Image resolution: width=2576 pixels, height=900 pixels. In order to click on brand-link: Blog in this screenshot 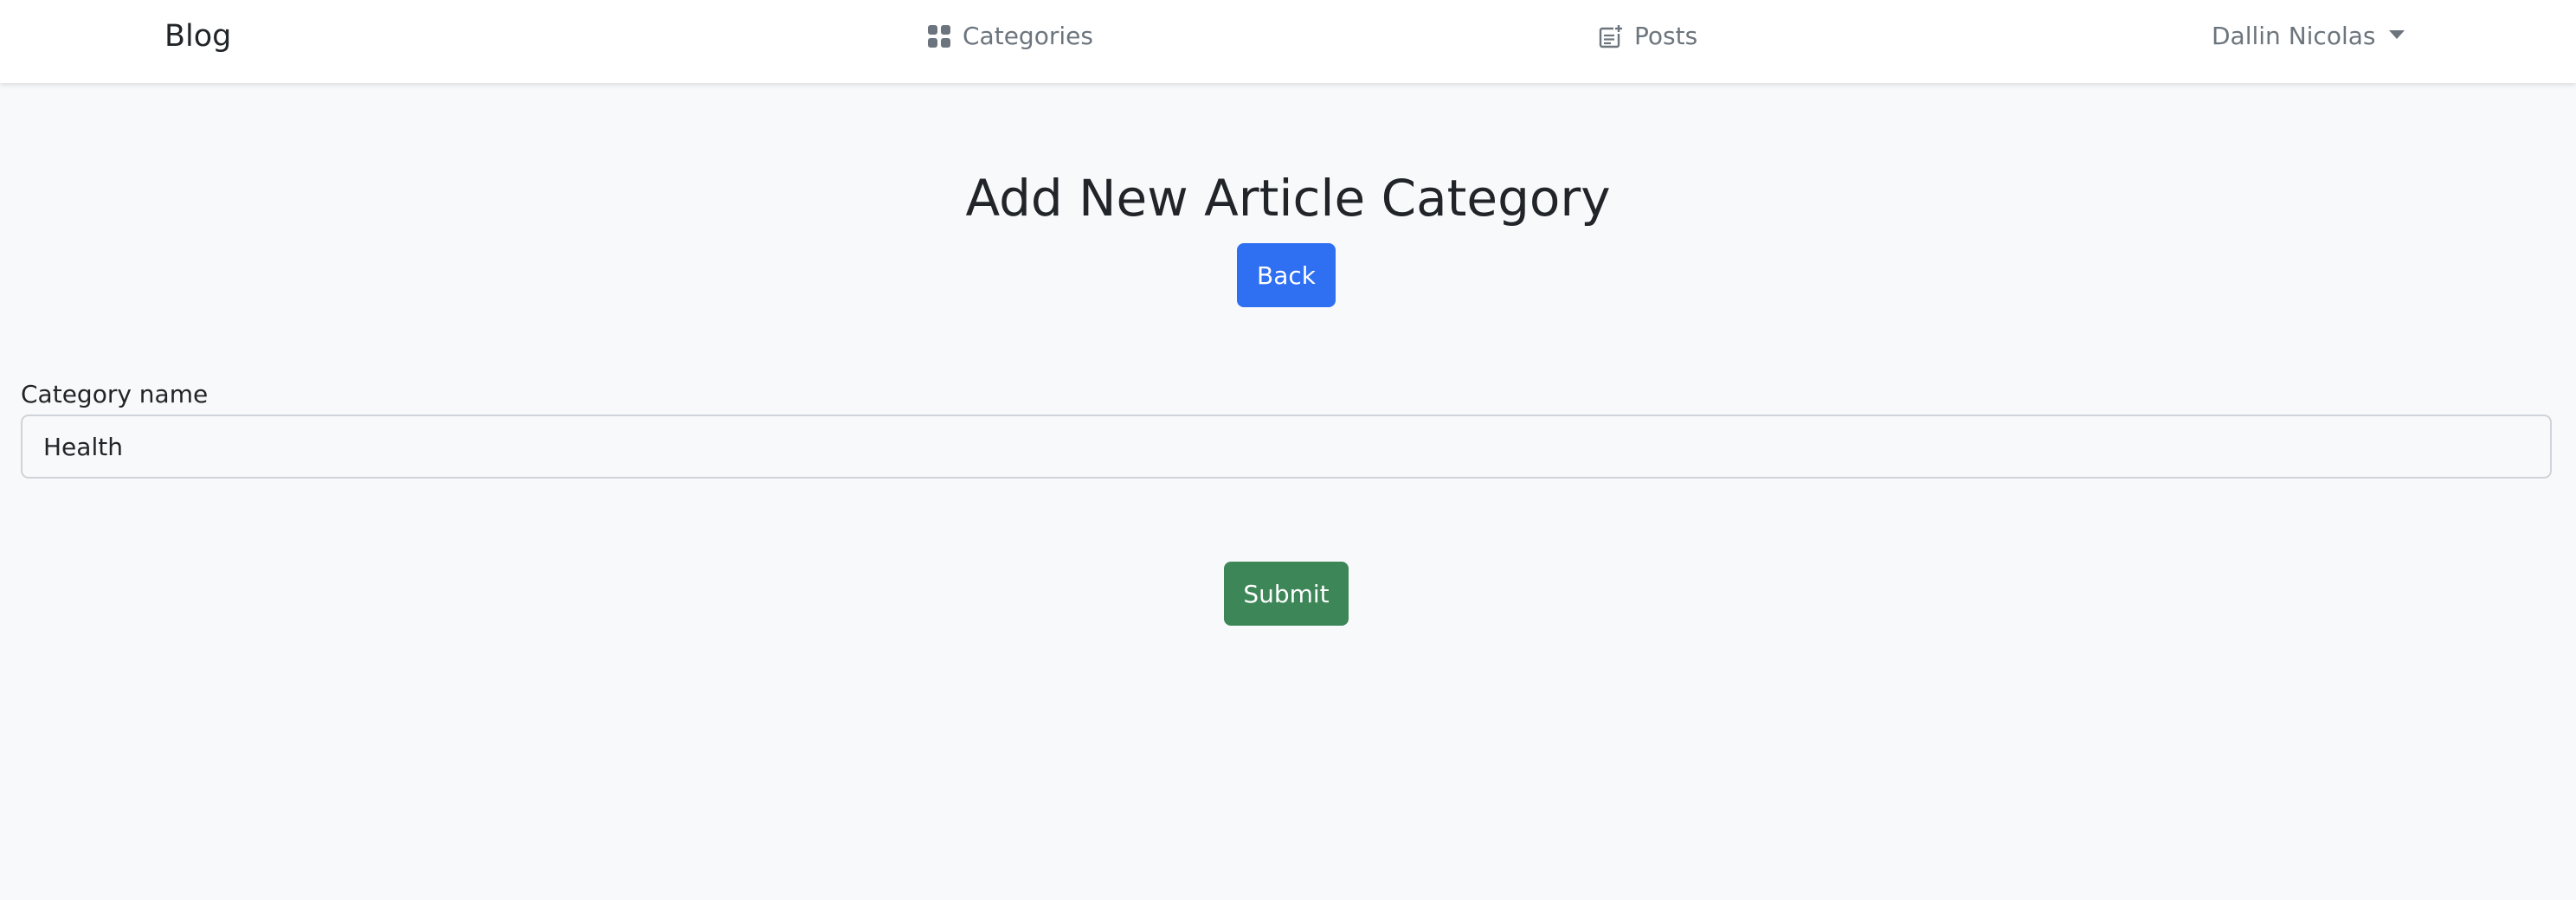, I will do `click(197, 36)`.